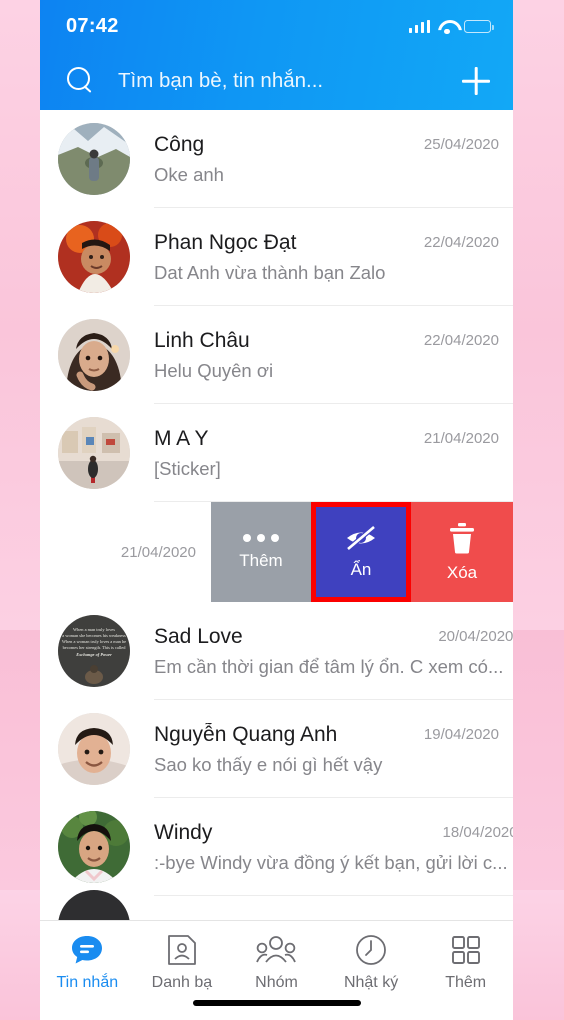 This screenshot has height=1020, width=564. I want to click on clock-icon, so click(371, 950).